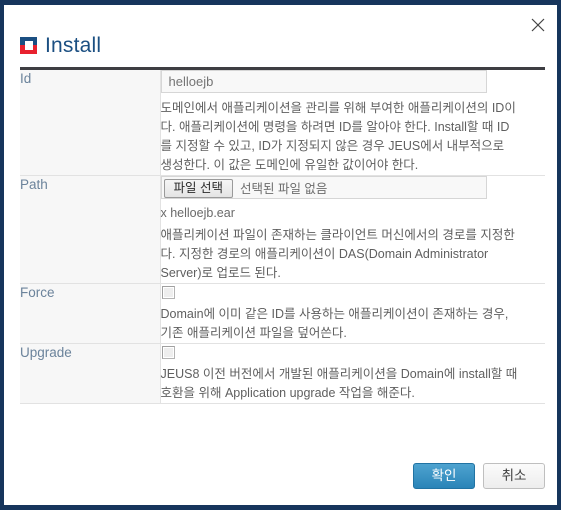 The height and width of the screenshot is (510, 561). What do you see at coordinates (90, 229) in the screenshot?
I see `label-cell-path: Path` at bounding box center [90, 229].